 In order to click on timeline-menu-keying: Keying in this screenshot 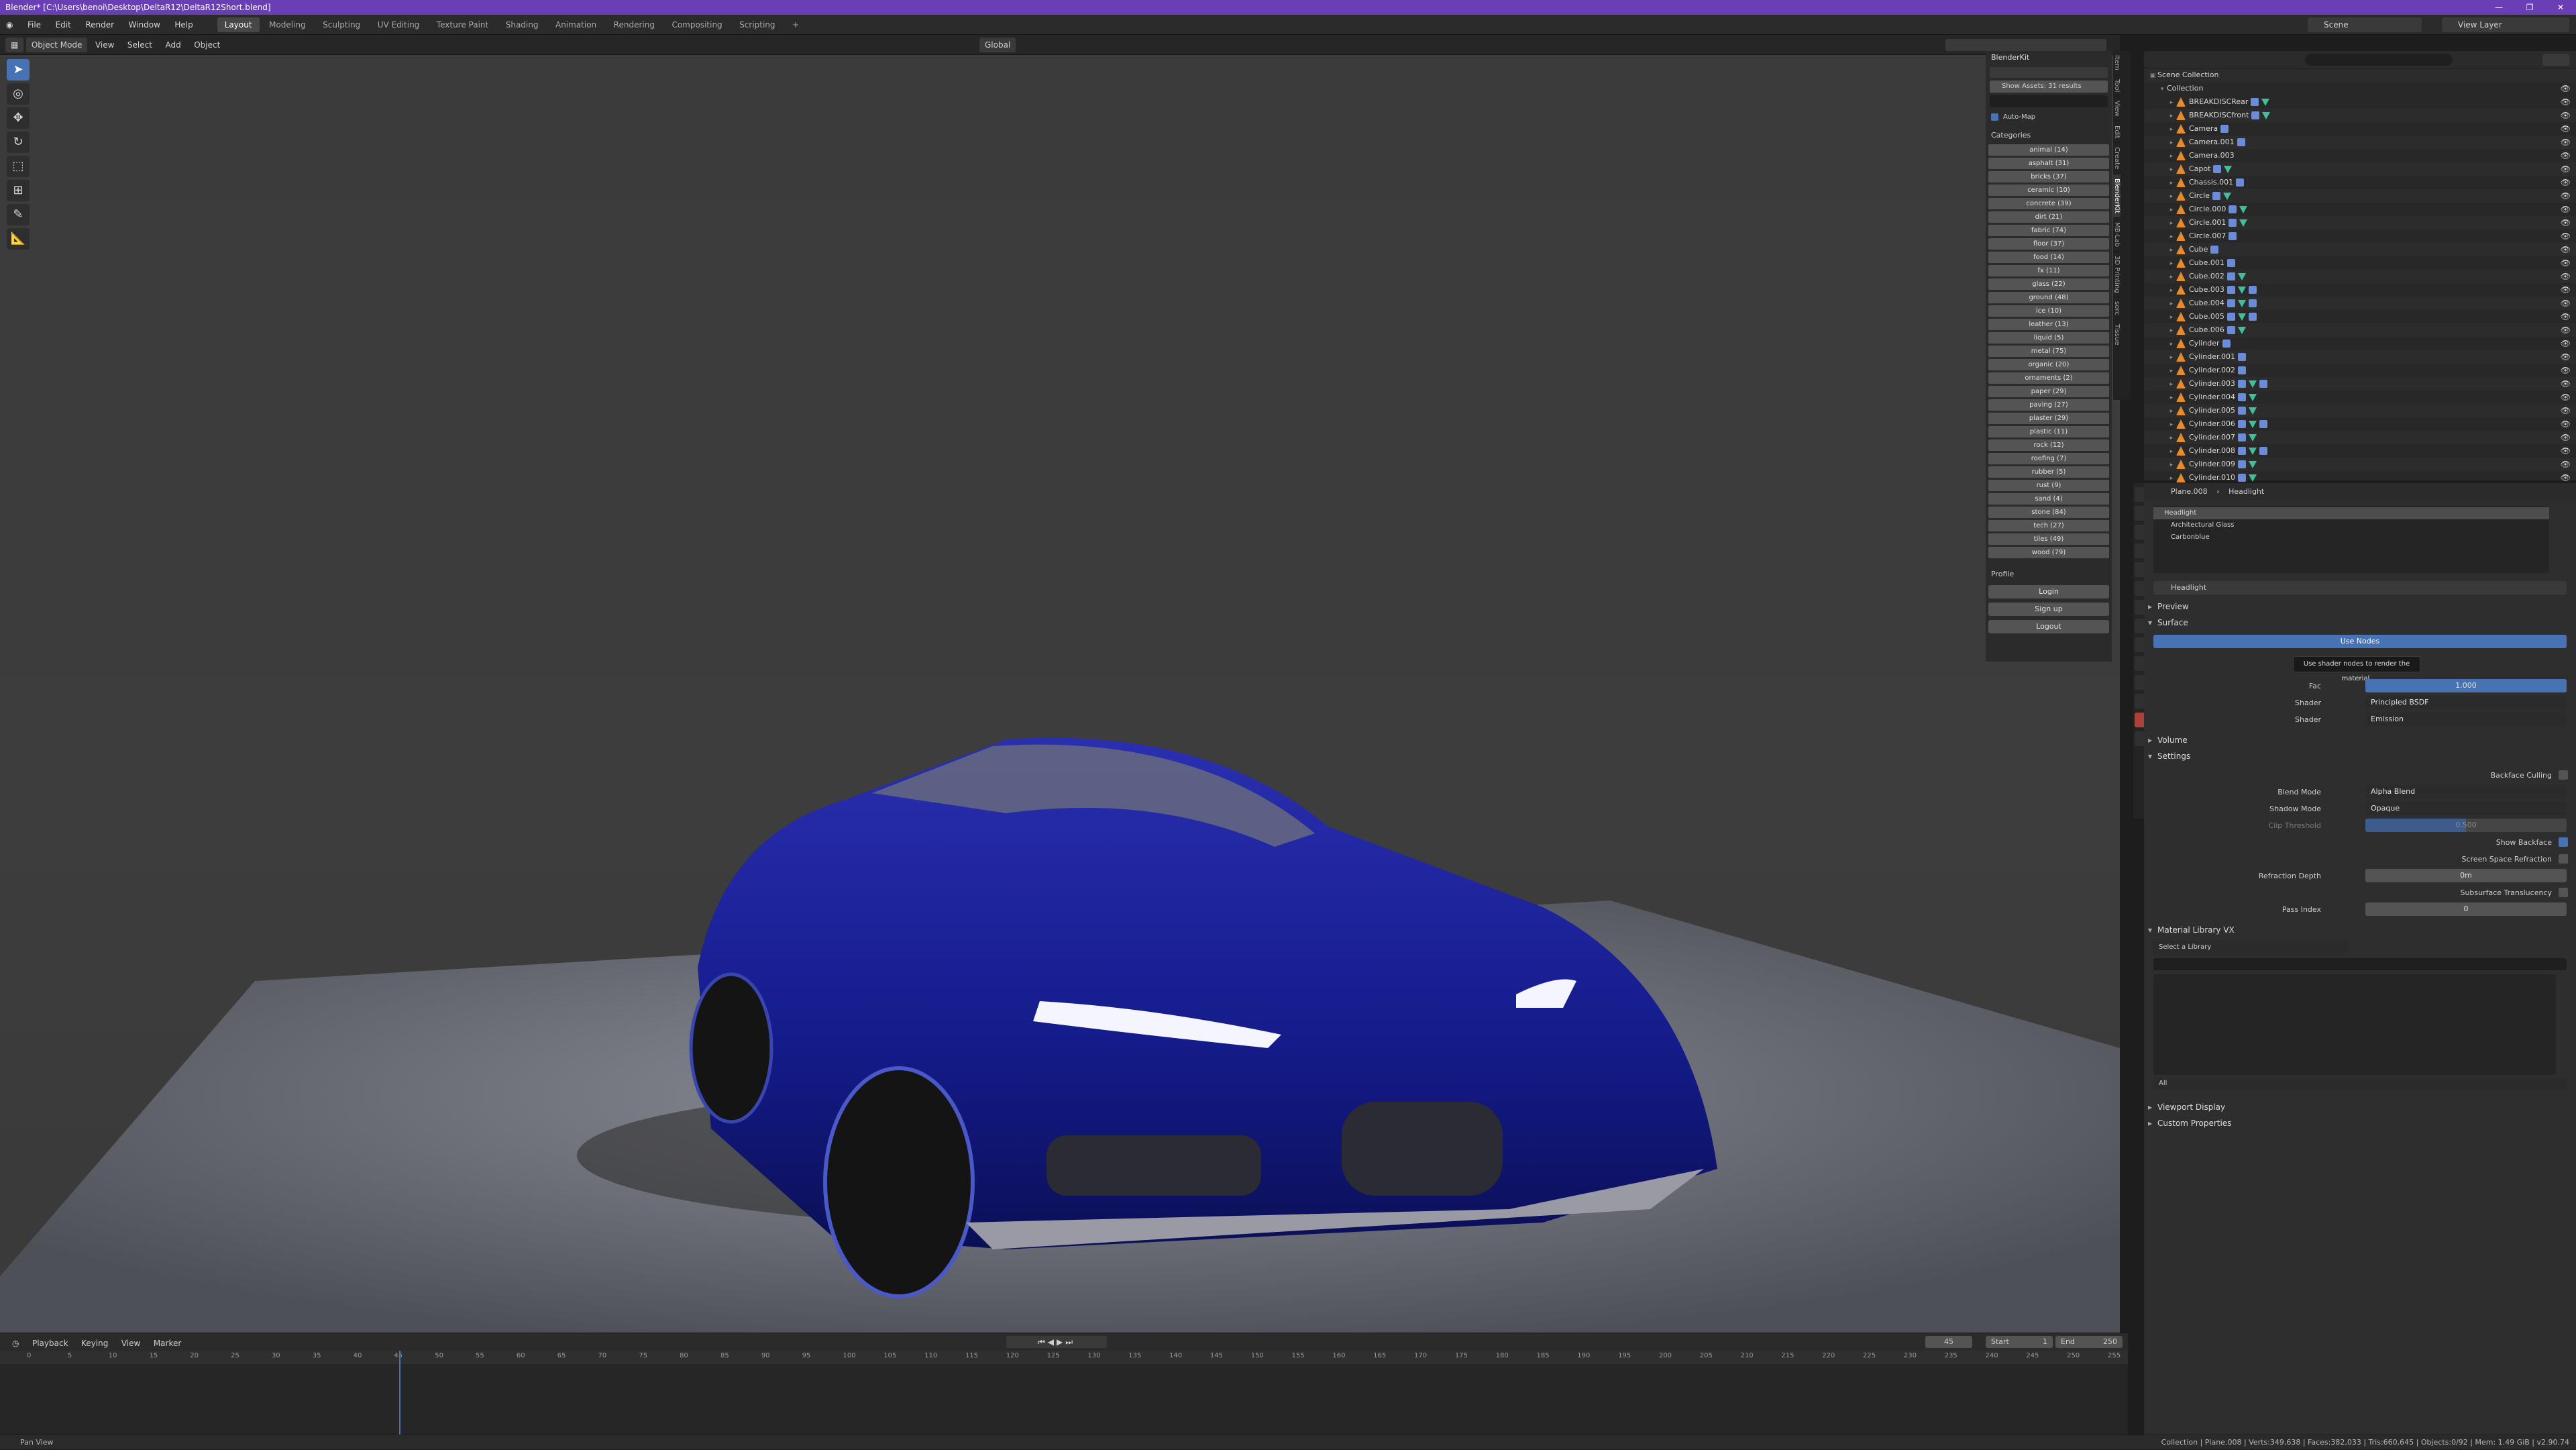, I will do `click(94, 1343)`.